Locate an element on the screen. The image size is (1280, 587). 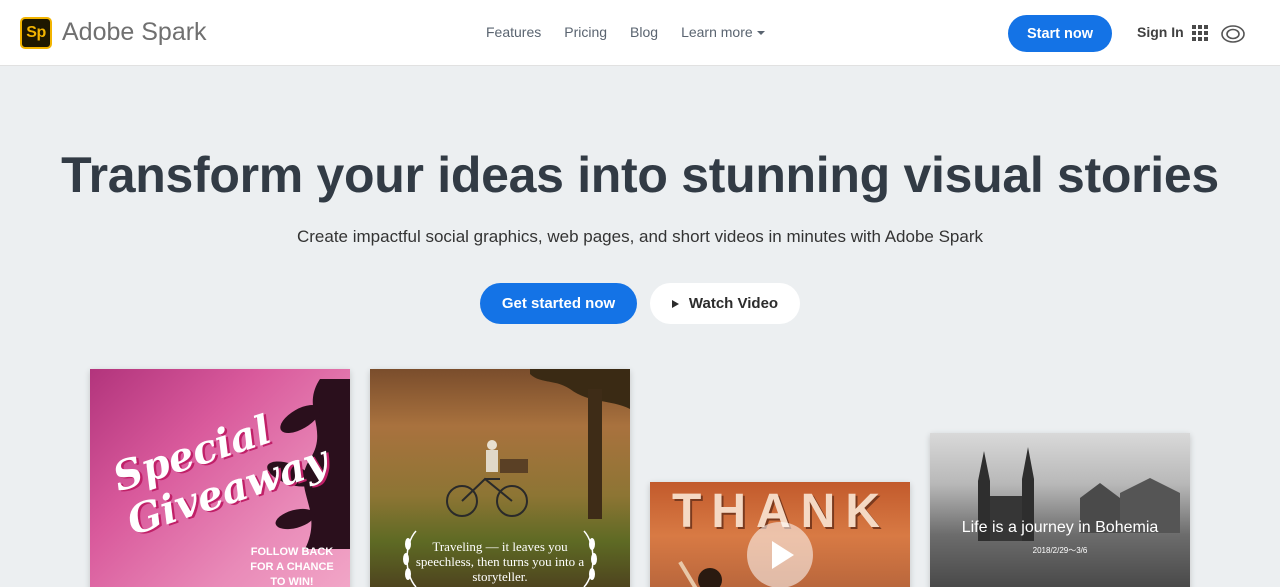
cyclist-illustration is located at coordinates (487, 478).